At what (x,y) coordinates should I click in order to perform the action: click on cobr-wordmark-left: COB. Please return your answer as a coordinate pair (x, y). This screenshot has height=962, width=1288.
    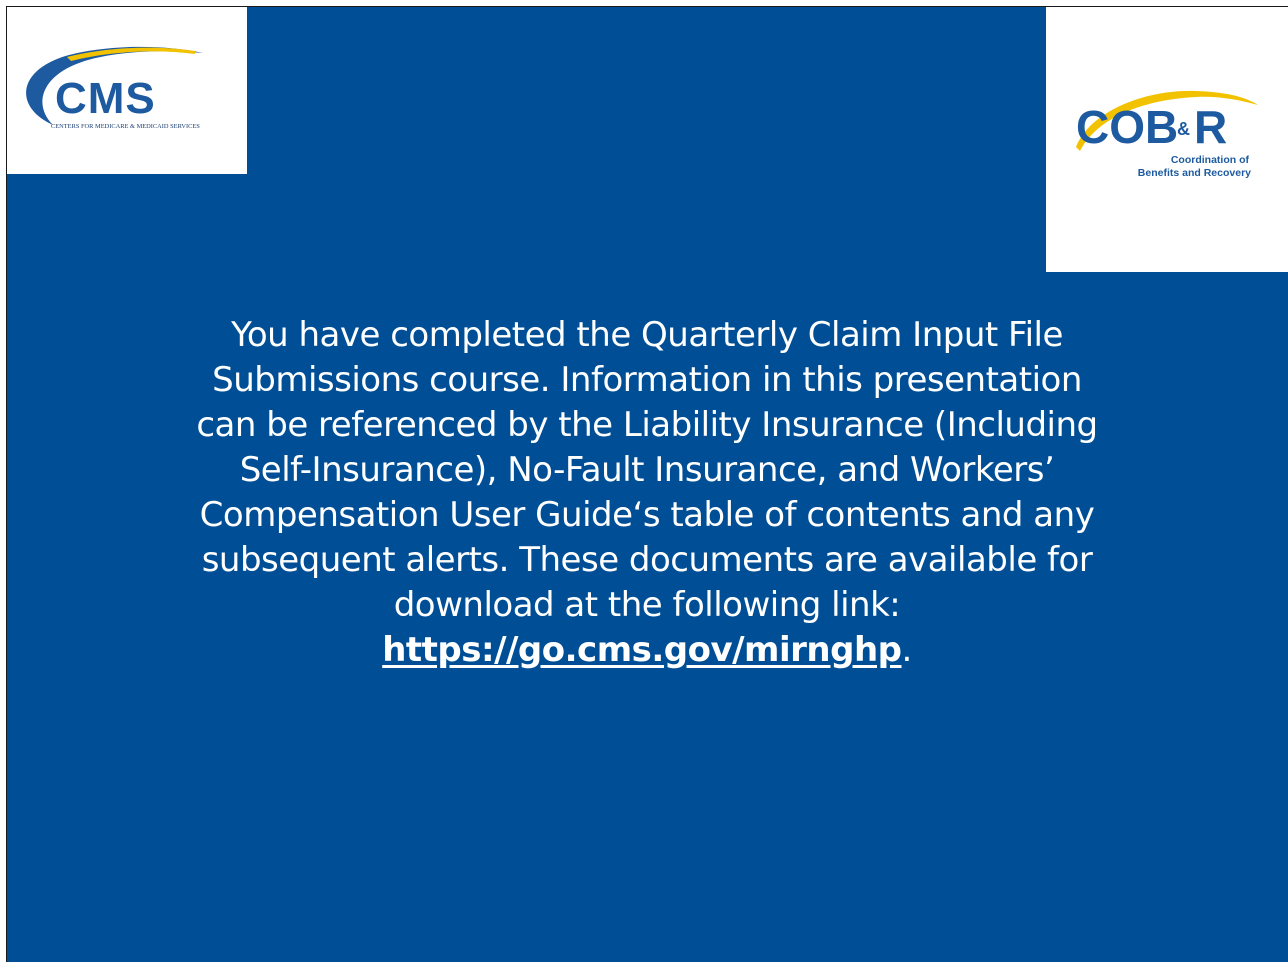
    Looking at the image, I should click on (1127, 127).